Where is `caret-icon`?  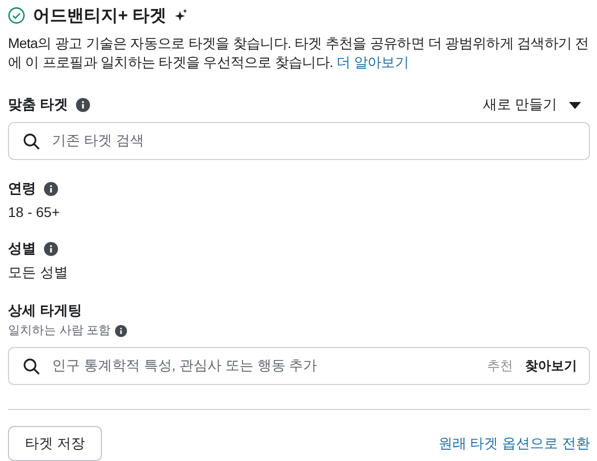 caret-icon is located at coordinates (575, 105).